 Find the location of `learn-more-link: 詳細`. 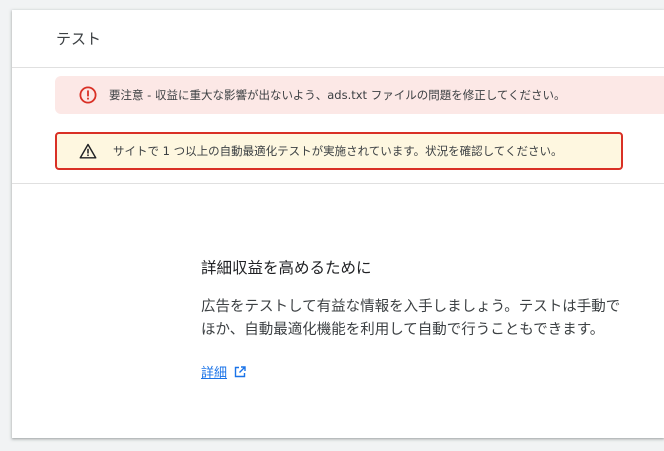

learn-more-link: 詳細 is located at coordinates (214, 371).